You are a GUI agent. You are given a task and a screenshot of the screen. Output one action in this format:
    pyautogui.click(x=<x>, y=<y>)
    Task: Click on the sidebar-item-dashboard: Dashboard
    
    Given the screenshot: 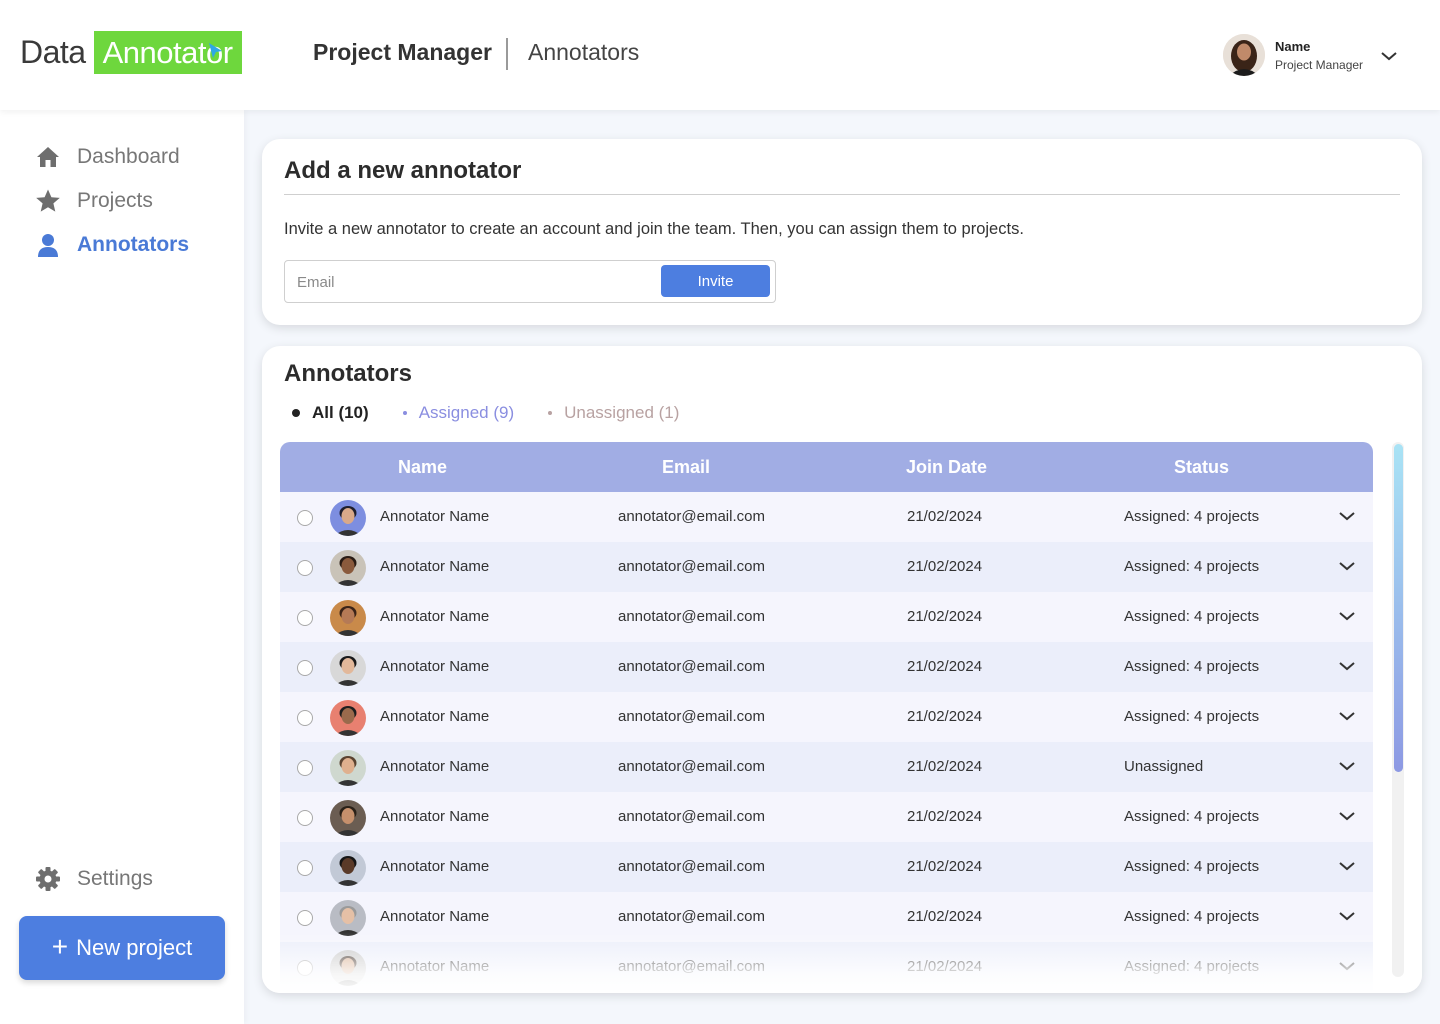 What is the action you would take?
    pyautogui.click(x=107, y=157)
    